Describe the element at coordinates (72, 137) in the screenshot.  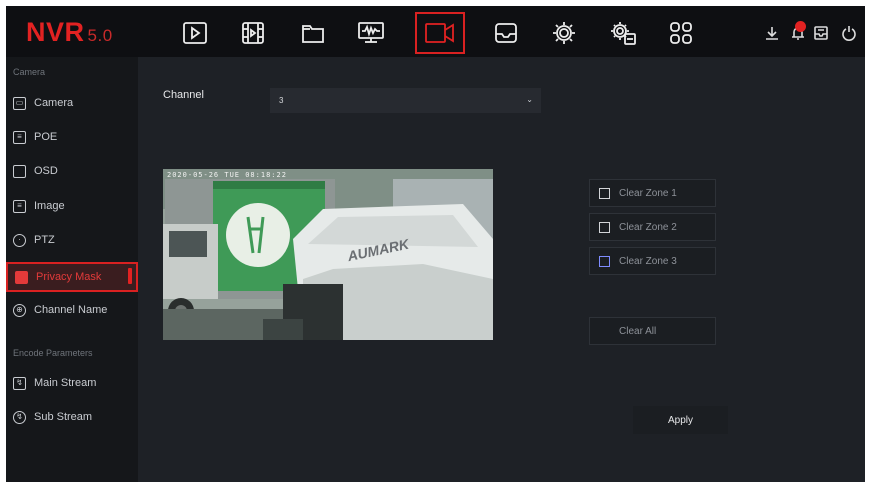
I see `sidebar-item-poe: ≡ POE` at that location.